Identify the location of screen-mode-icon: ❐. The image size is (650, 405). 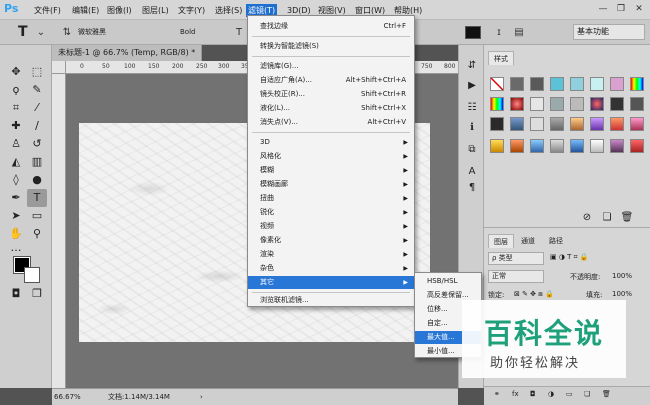
(37, 294).